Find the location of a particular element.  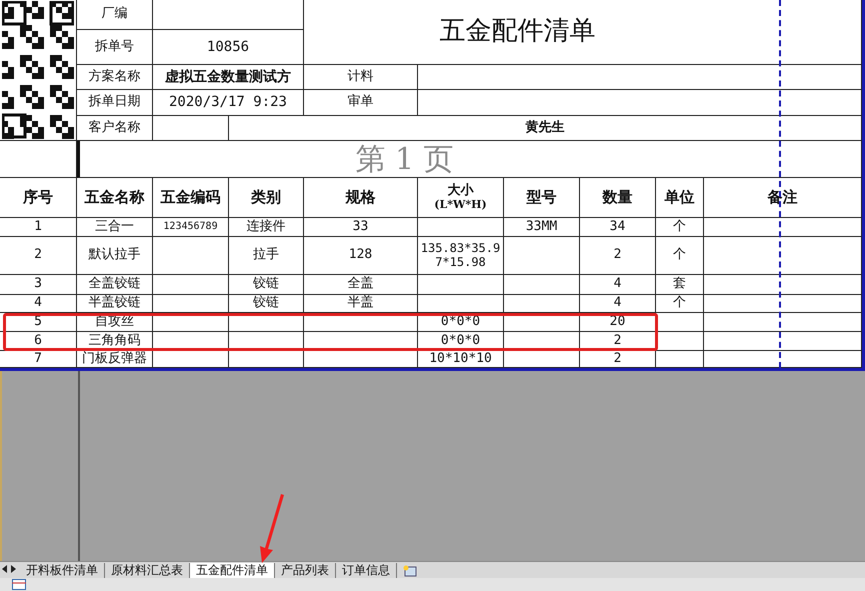

table-cell: 套 is located at coordinates (680, 285).